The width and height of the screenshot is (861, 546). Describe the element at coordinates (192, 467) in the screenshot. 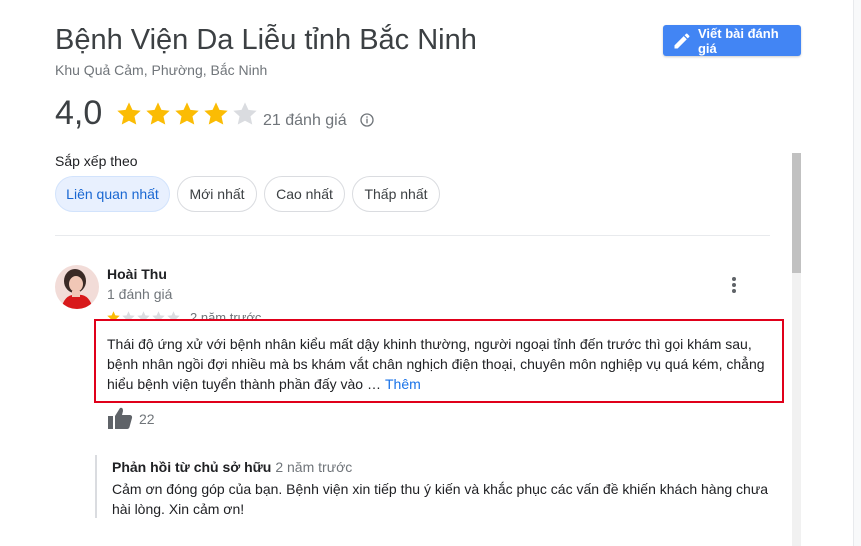

I see `owner-reply-title: Phản hồi từ chủ sở hữu` at that location.